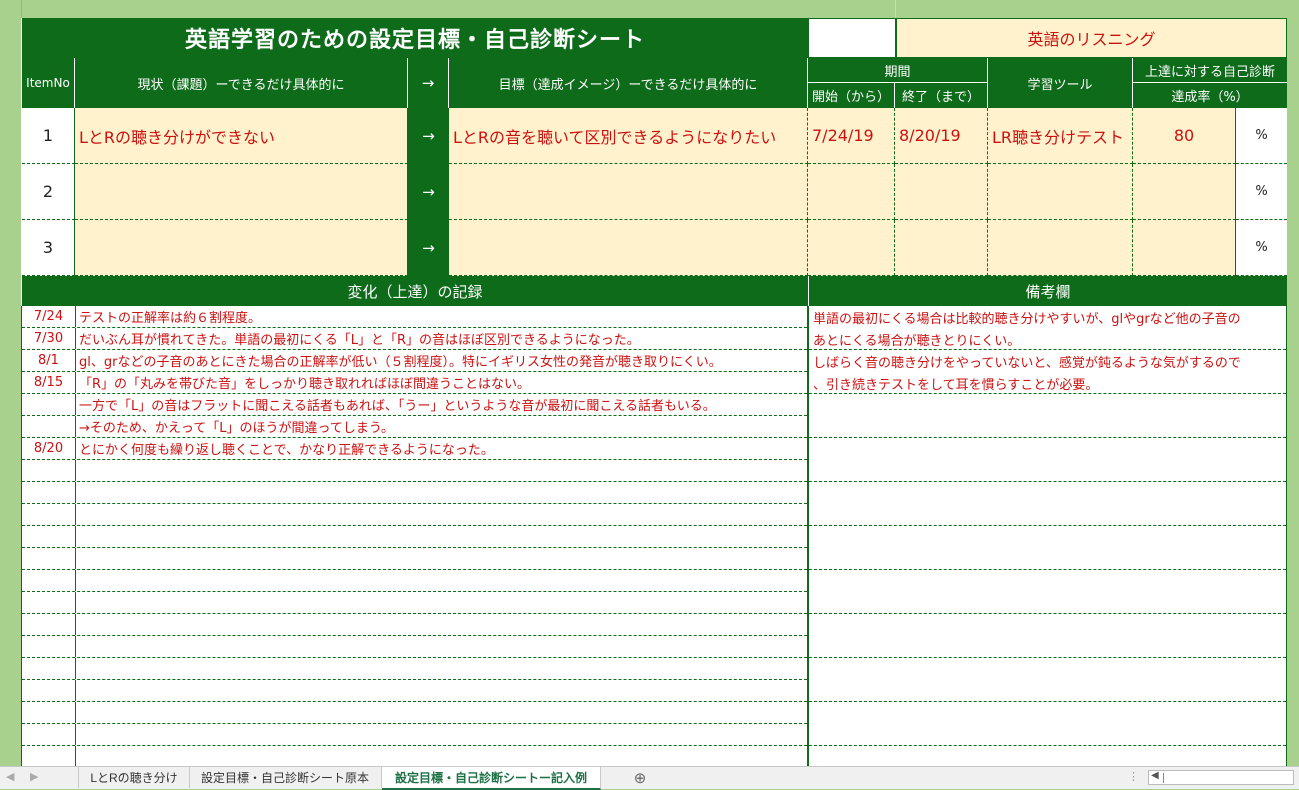 This screenshot has width=1299, height=790. What do you see at coordinates (1047, 339) in the screenshot?
I see `note-line: あとにくる場合が聴きとりにくい。` at bounding box center [1047, 339].